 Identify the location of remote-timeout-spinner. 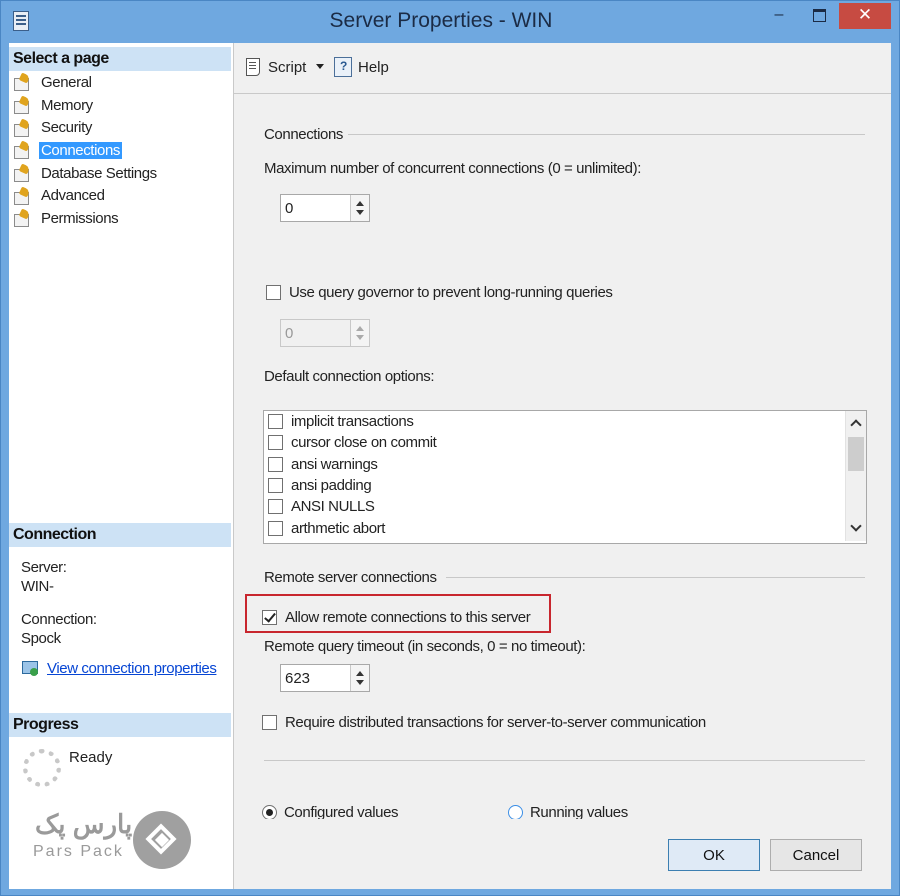
(325, 678).